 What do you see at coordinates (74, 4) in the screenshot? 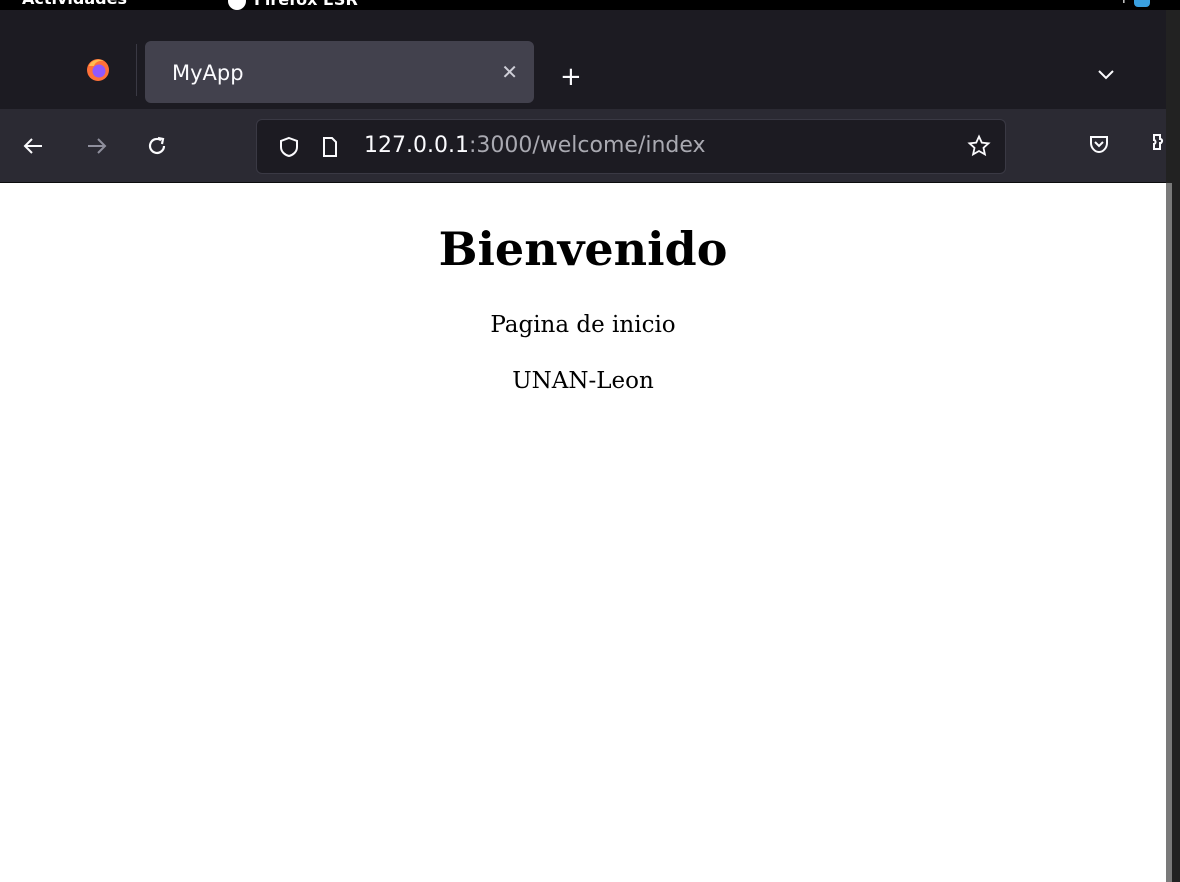
I see `activities-button: Actividades` at bounding box center [74, 4].